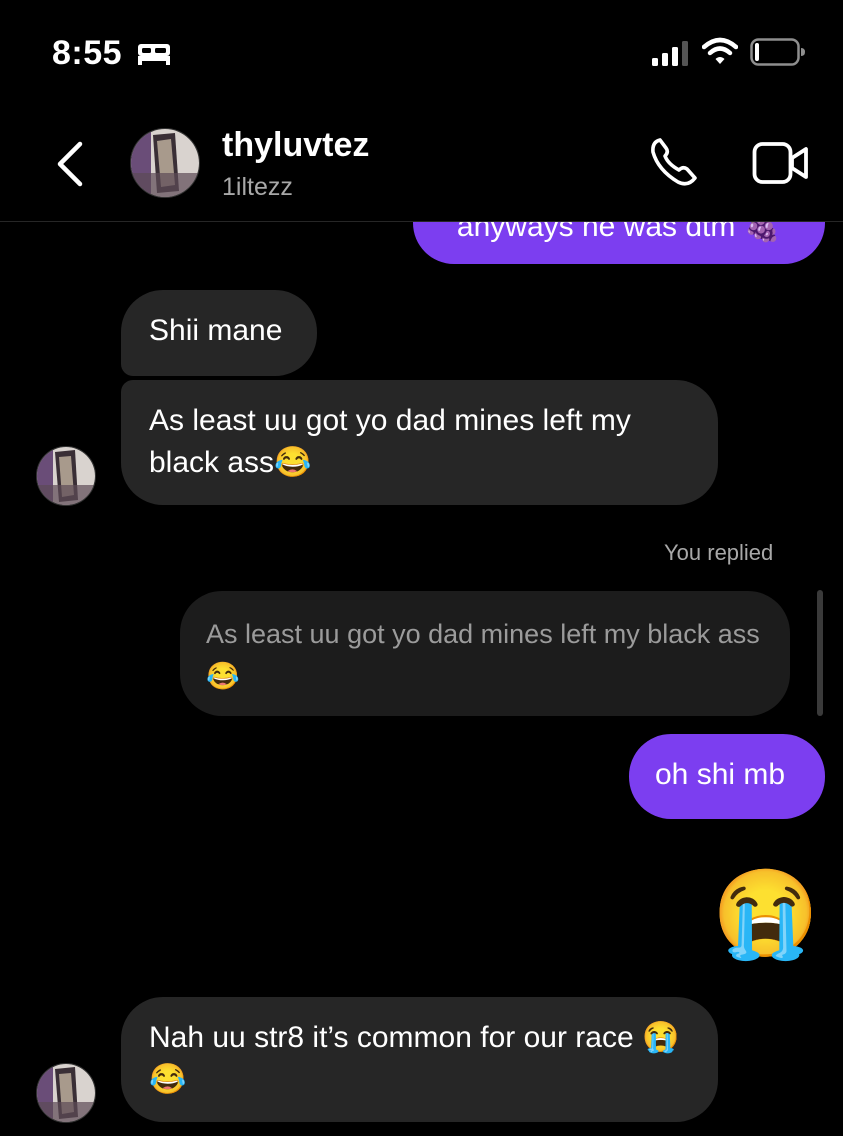 The width and height of the screenshot is (843, 1136). What do you see at coordinates (719, 552) in the screenshot?
I see `replied-label: You replied` at bounding box center [719, 552].